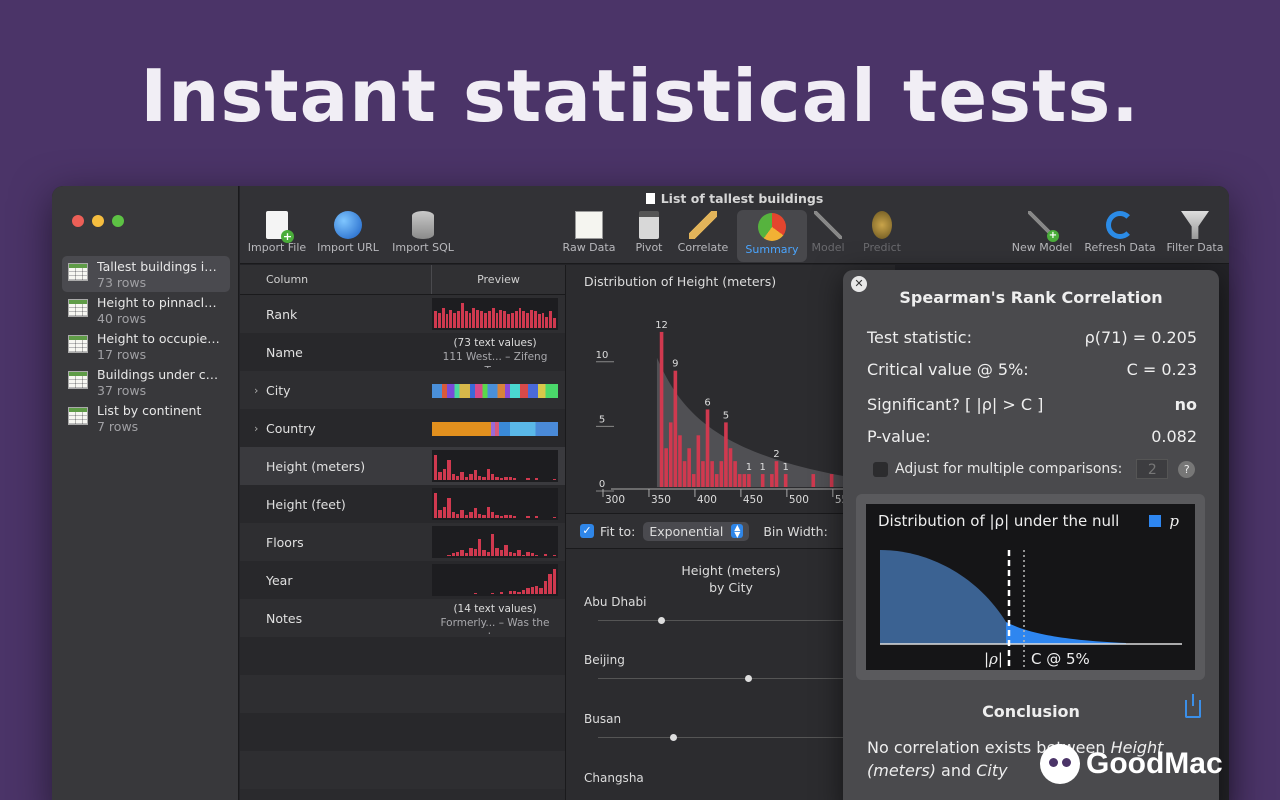  I want to click on close-window-button, so click(78, 221).